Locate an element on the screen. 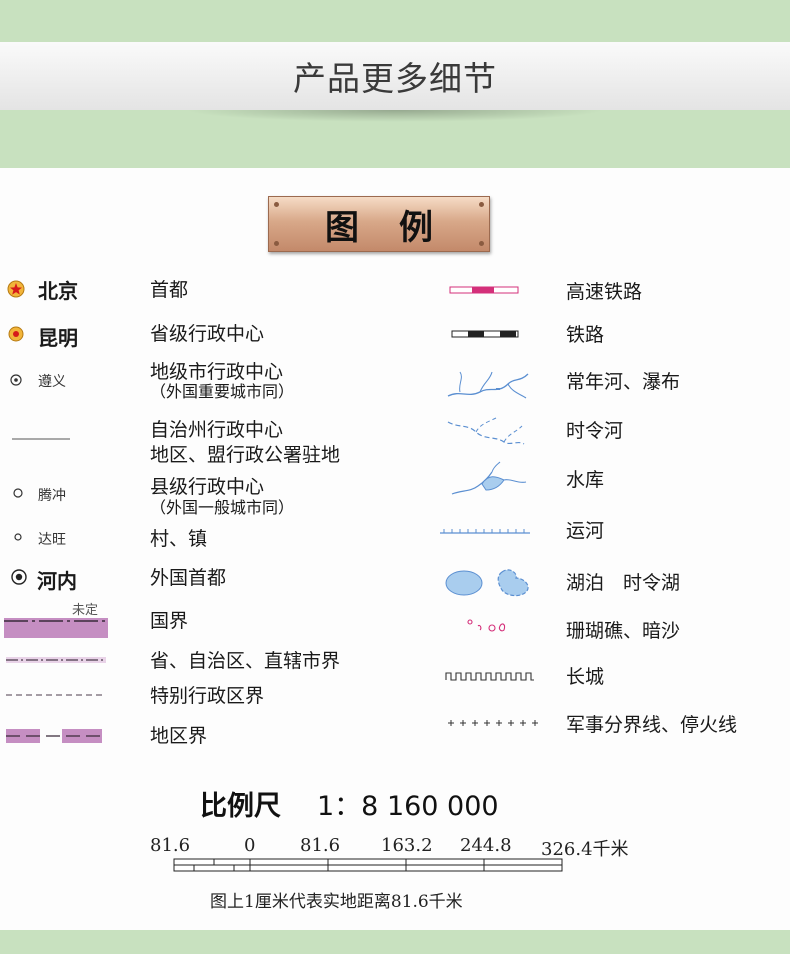  legend-desc-village: 村、镇 is located at coordinates (179, 539).